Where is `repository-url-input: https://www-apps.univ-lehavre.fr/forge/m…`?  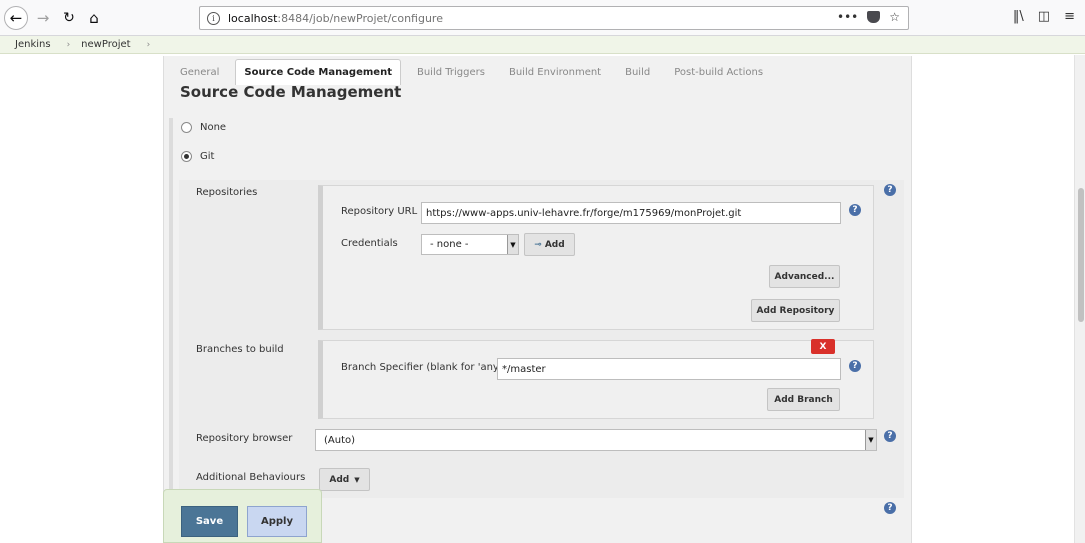
repository-url-input: https://www-apps.univ-lehavre.fr/forge/m… is located at coordinates (631, 213).